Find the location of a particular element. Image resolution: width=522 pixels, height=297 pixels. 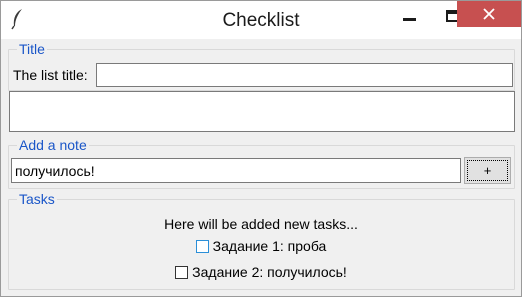

close-button is located at coordinates (489, 14).